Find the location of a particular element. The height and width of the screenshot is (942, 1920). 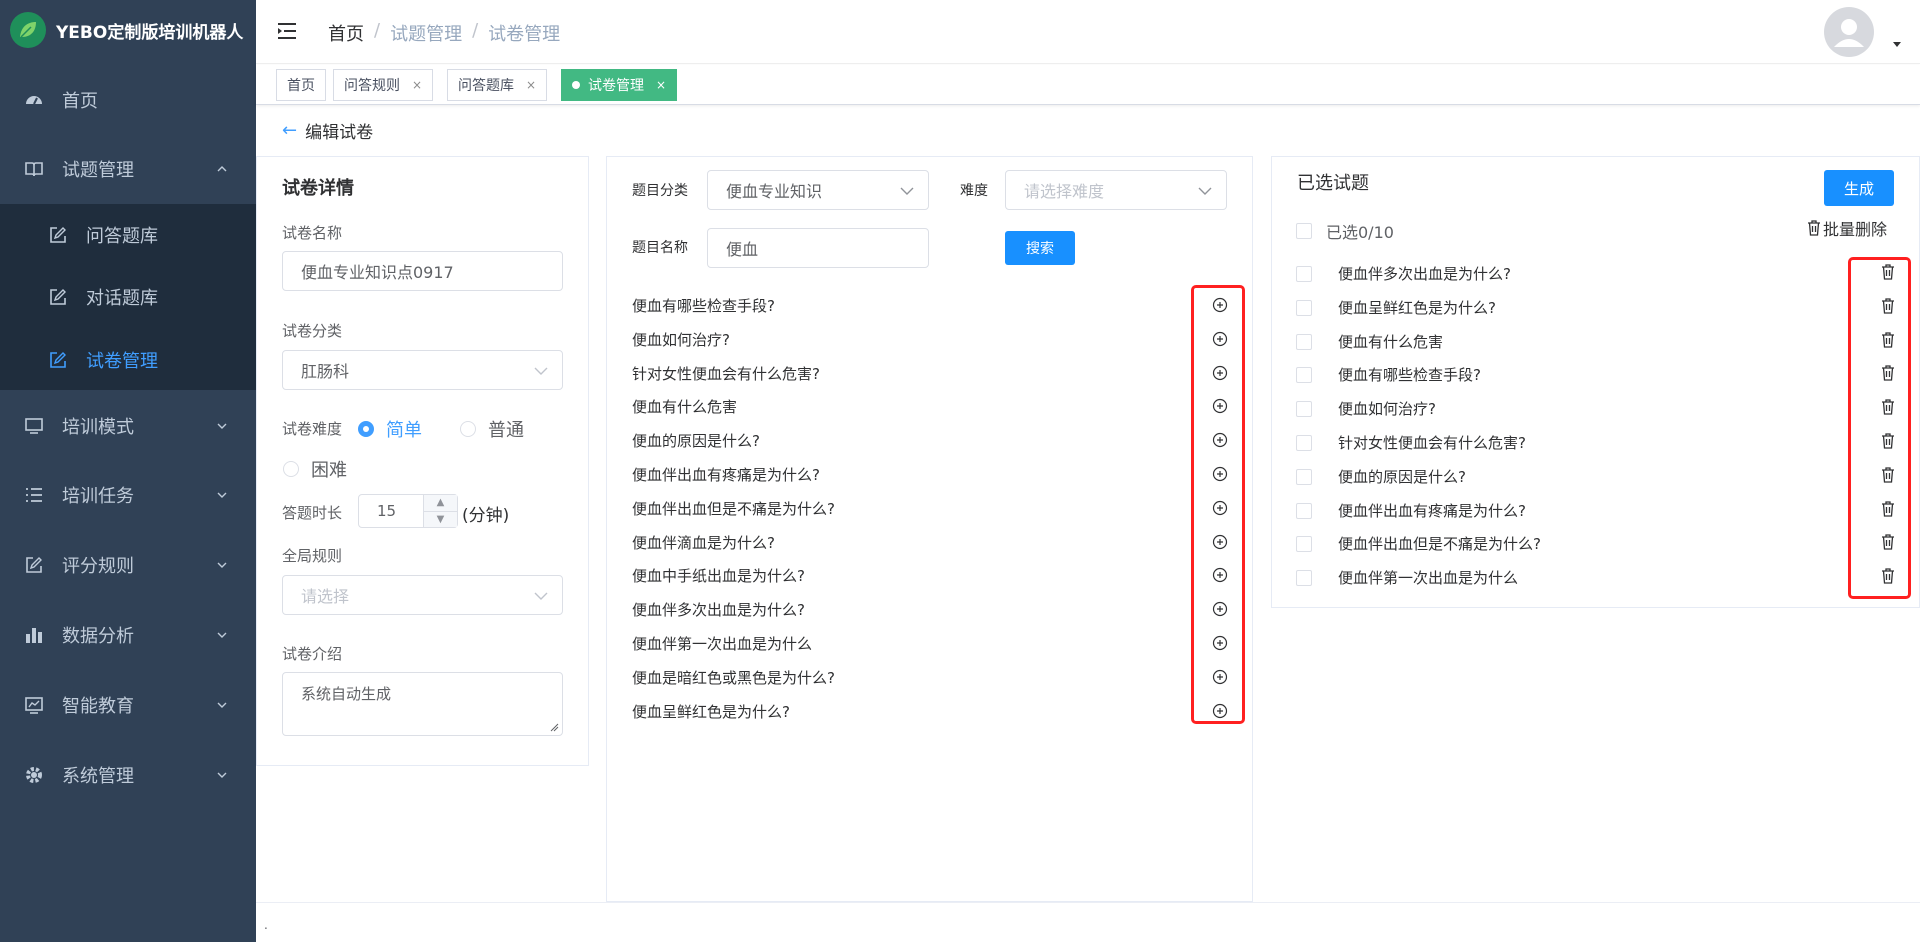

sidebar-item-smart-education: 智能教育 is located at coordinates (128, 705).